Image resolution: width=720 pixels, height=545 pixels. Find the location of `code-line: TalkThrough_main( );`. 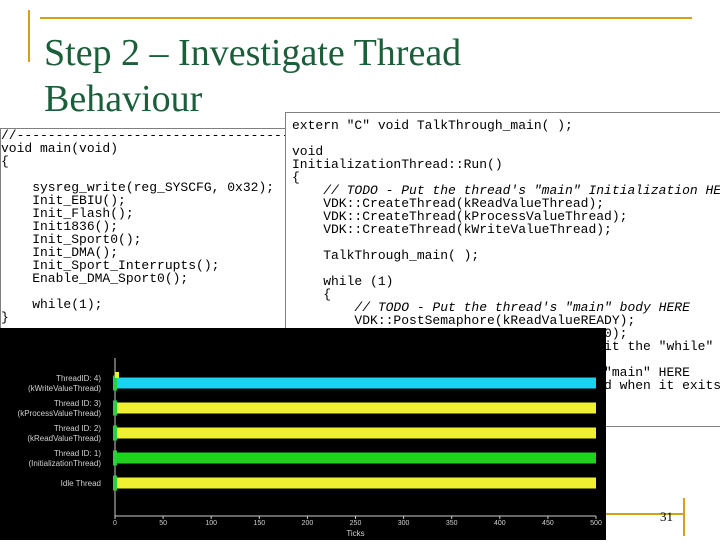

code-line: TalkThrough_main( ); is located at coordinates (386, 255).